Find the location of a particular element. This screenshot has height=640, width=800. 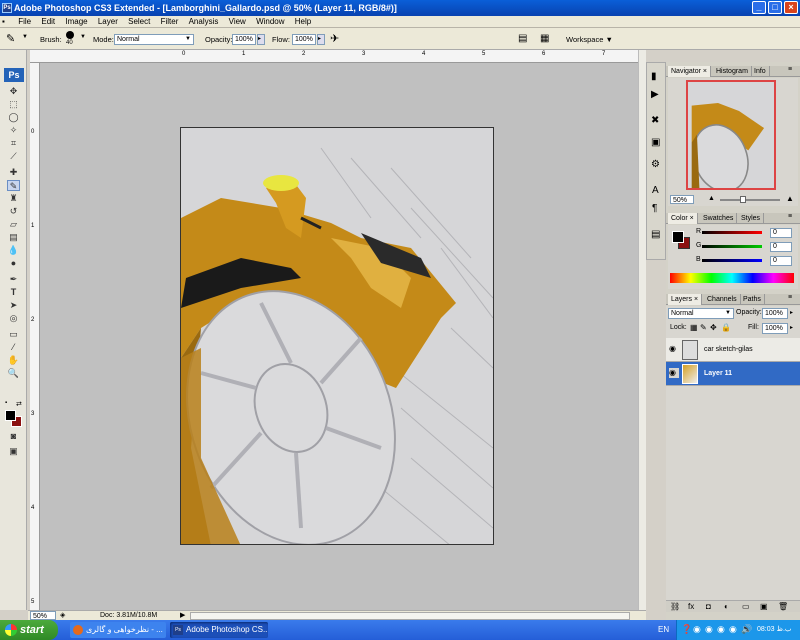

layer-row-selected: ◉ Layer 11 is located at coordinates (733, 374).